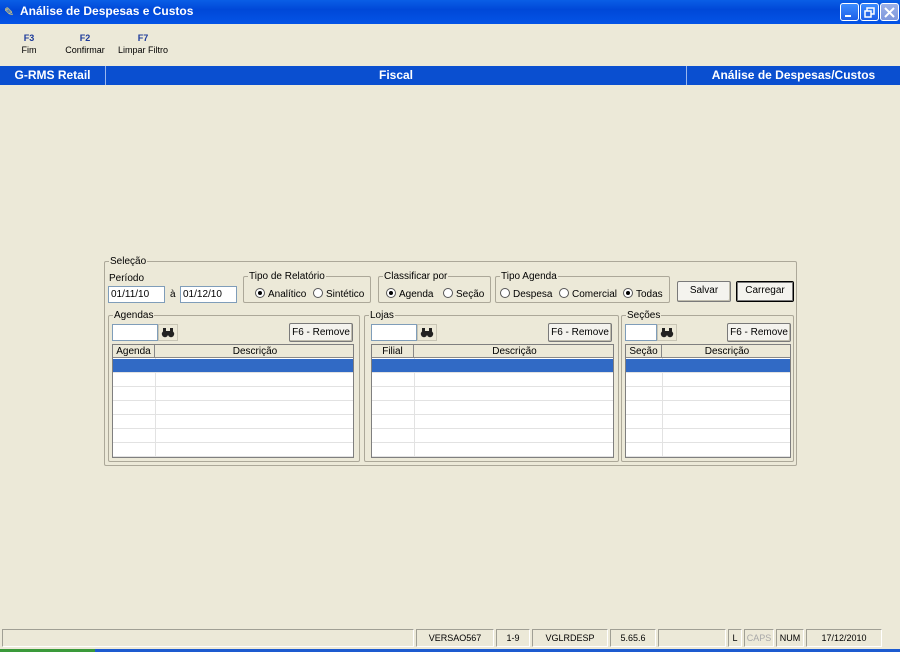 Image resolution: width=900 pixels, height=652 pixels. I want to click on toolbar: F3 Fim F2 Confirmar F7 Limpar Filtro, so click(450, 45).